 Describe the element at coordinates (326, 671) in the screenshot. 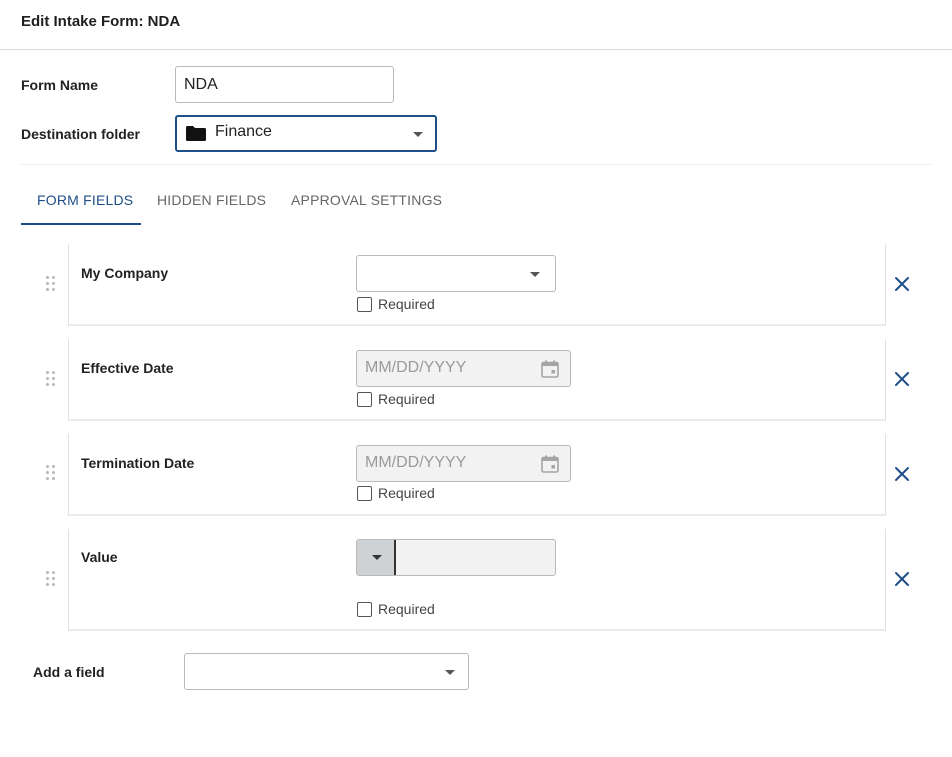

I see `add-field-select` at that location.